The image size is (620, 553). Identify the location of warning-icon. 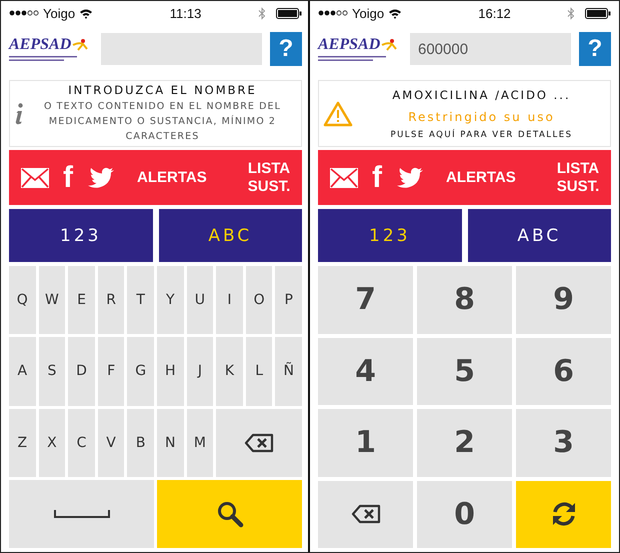
(338, 113).